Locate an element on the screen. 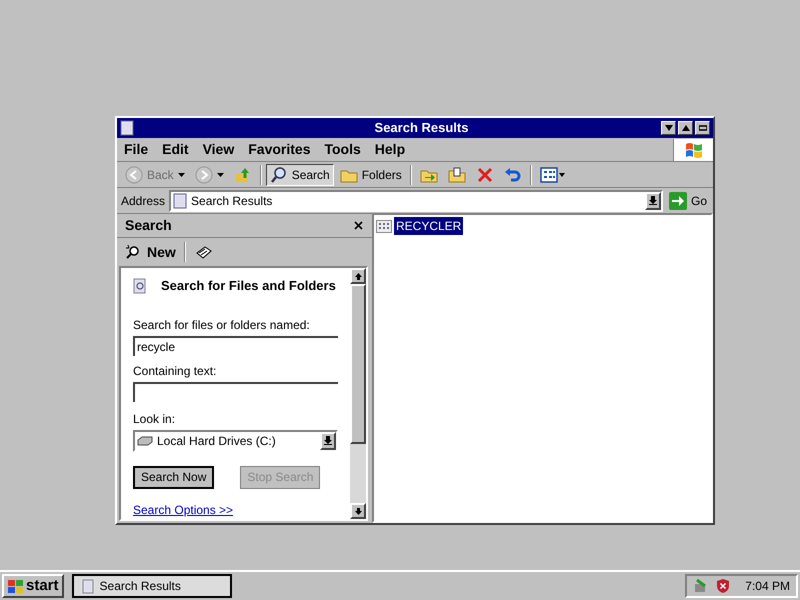 This screenshot has height=600, width=800. look-in-dropdown: Local Hard Drives (C:) is located at coordinates (235, 441).